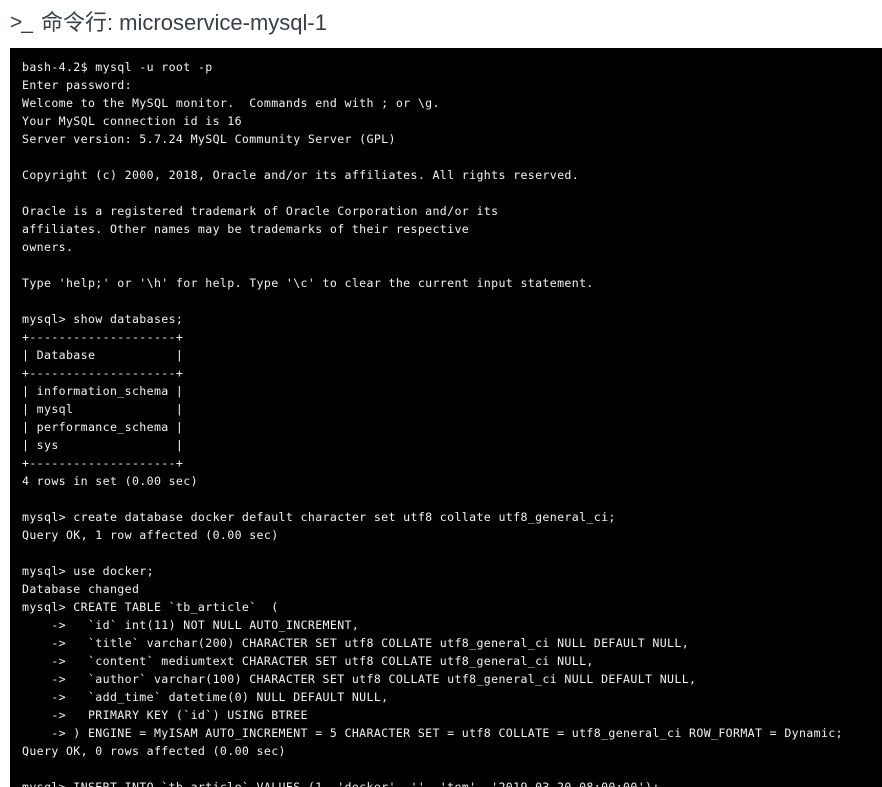 The image size is (882, 787). Describe the element at coordinates (441, 23) in the screenshot. I see `window-header: >_ 命令行: microservice-mysql-1` at that location.